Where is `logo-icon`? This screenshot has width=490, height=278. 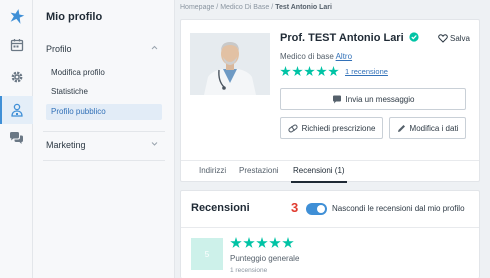 logo-icon is located at coordinates (17, 16).